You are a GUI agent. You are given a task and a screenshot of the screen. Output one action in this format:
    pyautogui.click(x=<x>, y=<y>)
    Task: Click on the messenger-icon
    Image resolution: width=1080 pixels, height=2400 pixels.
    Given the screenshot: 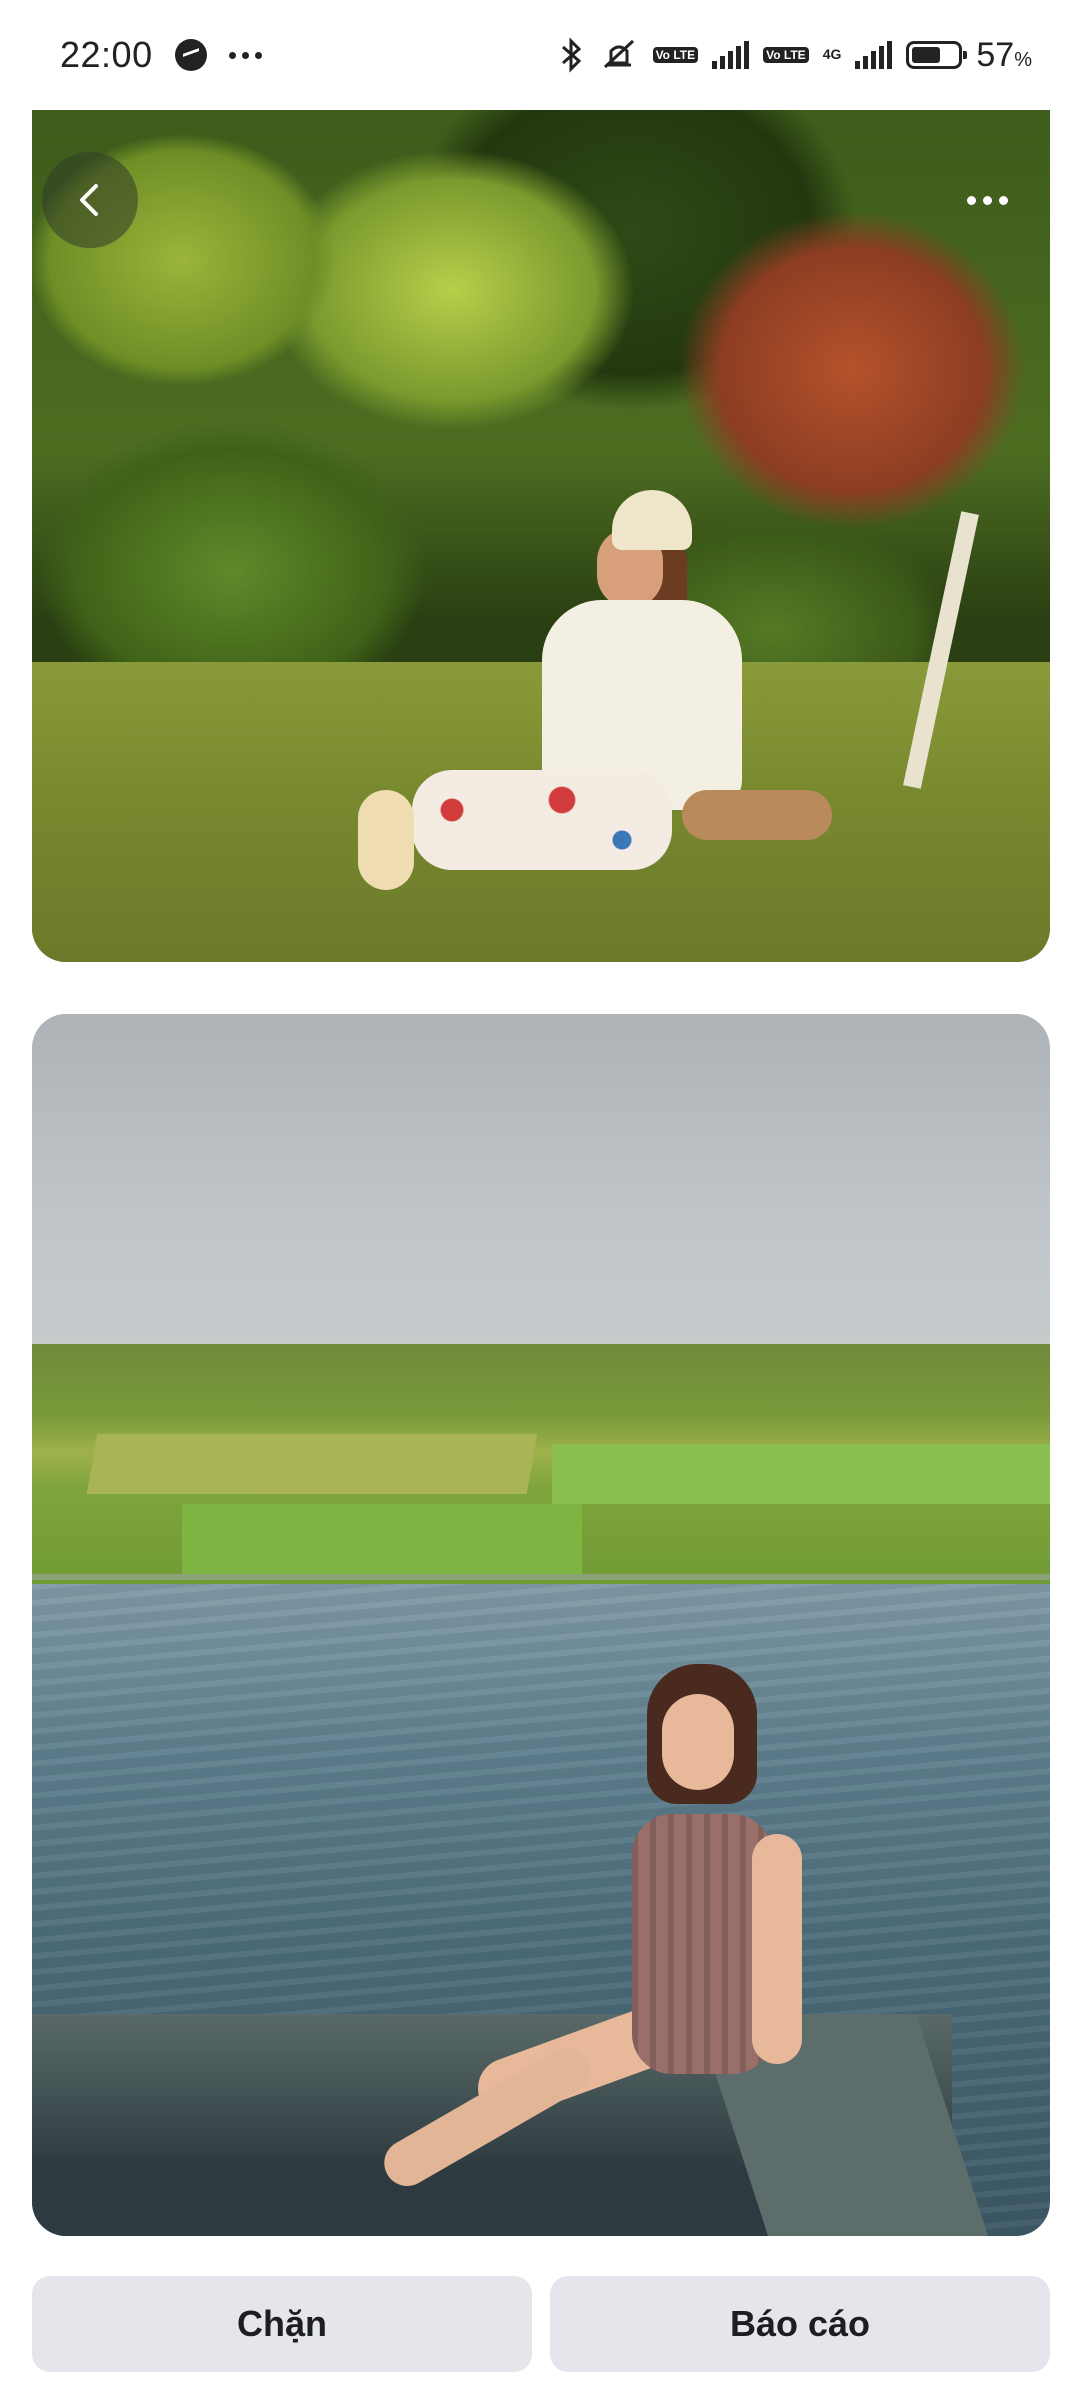 What is the action you would take?
    pyautogui.click(x=190, y=55)
    